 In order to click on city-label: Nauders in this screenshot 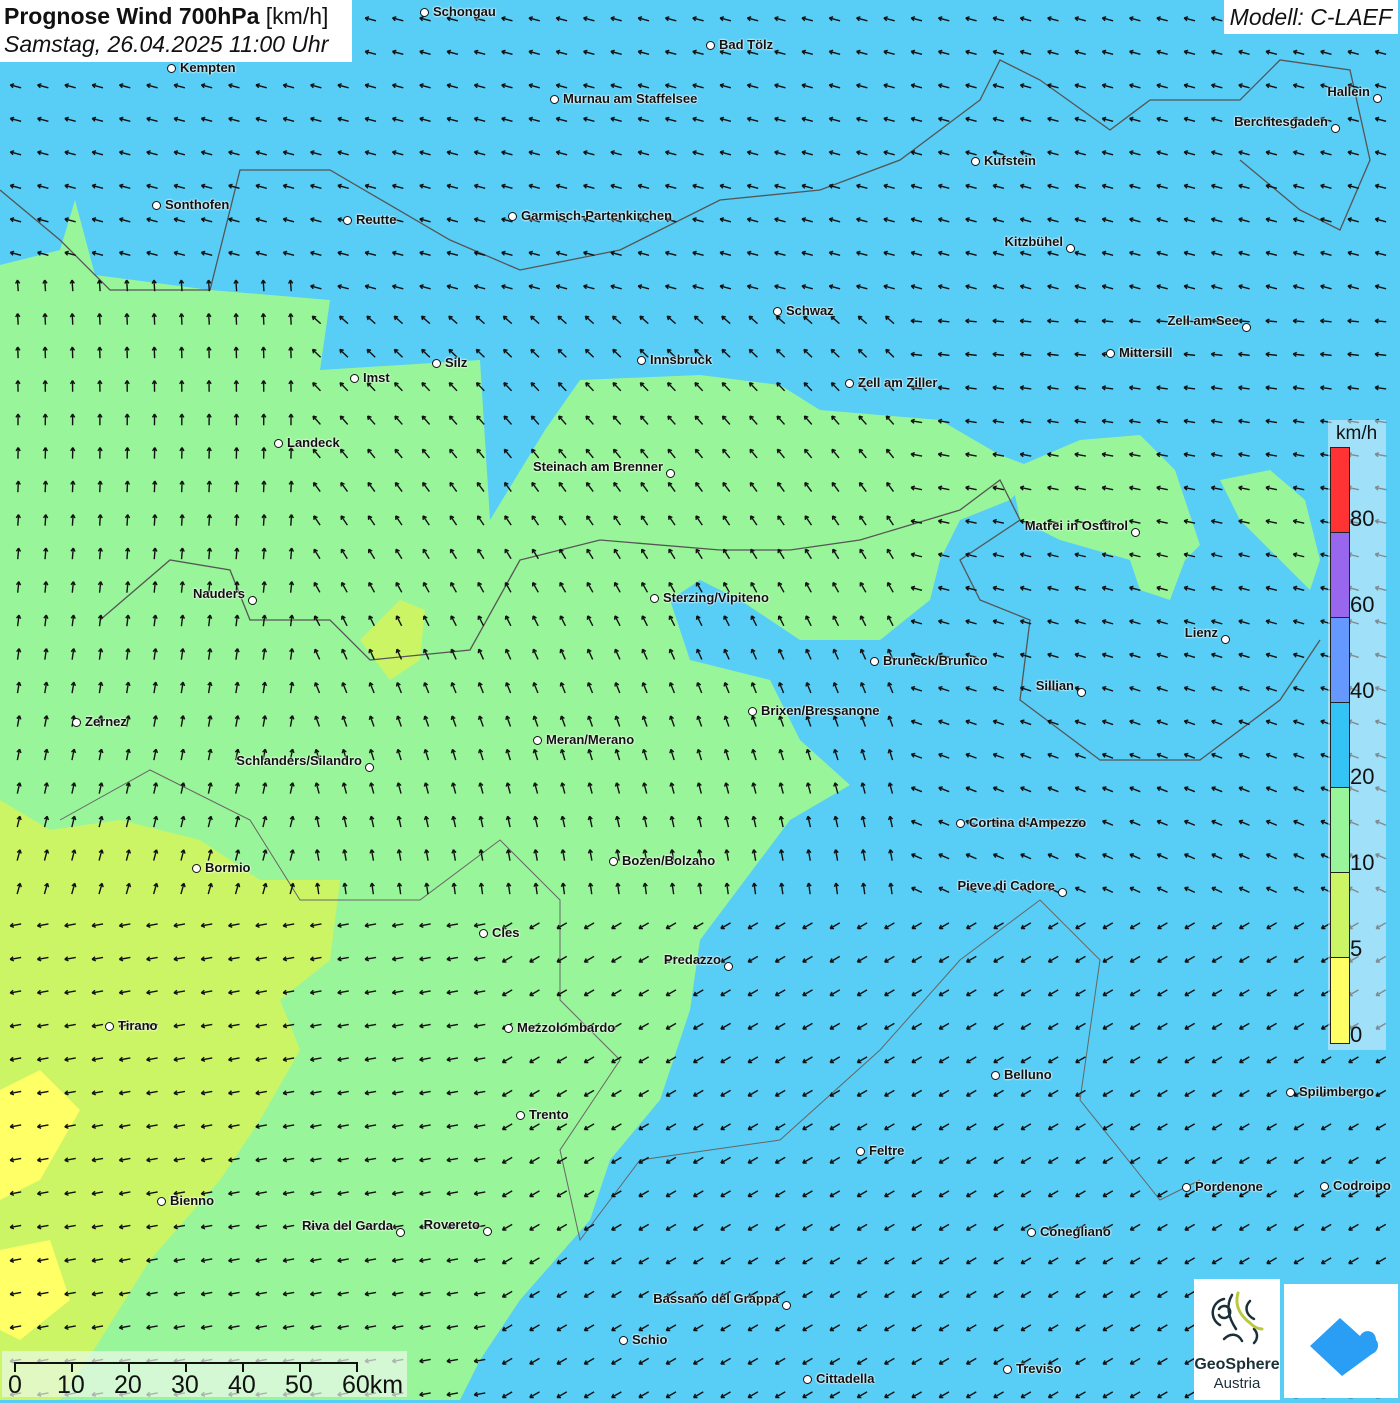, I will do `click(218, 593)`.